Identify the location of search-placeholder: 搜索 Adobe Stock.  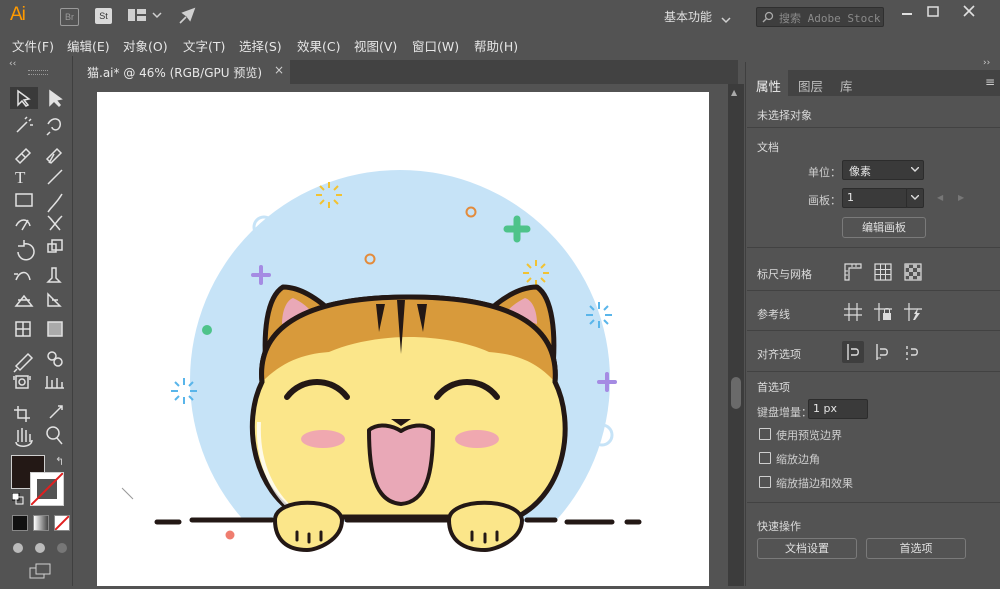
(830, 18).